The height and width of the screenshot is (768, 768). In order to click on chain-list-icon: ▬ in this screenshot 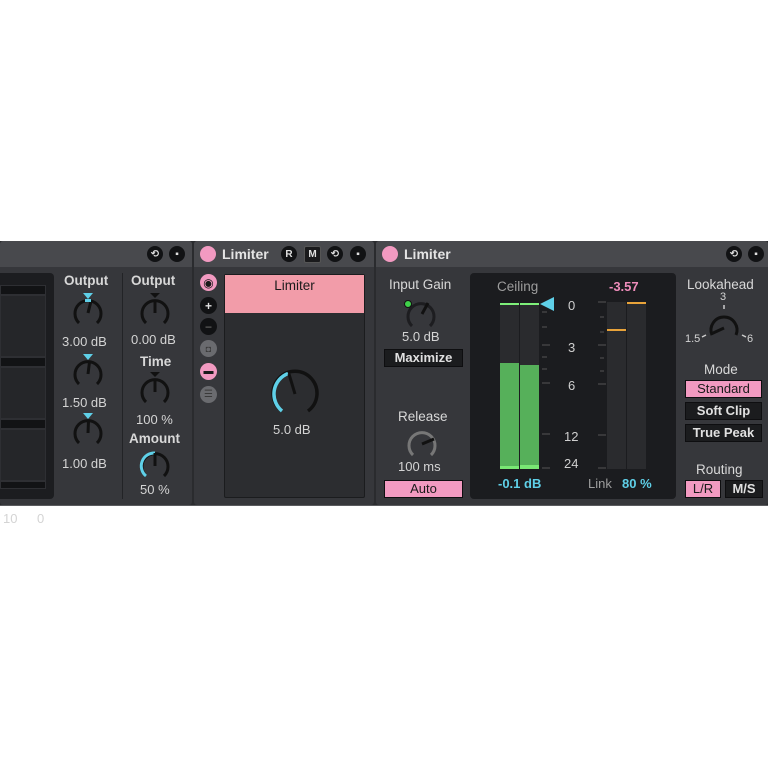, I will do `click(208, 371)`.